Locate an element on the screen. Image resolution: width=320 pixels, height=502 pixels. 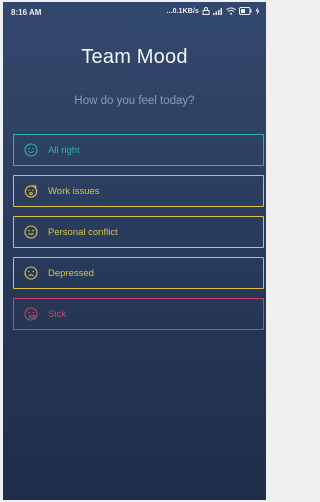
mood-option-all-right: All right is located at coordinates (138, 150).